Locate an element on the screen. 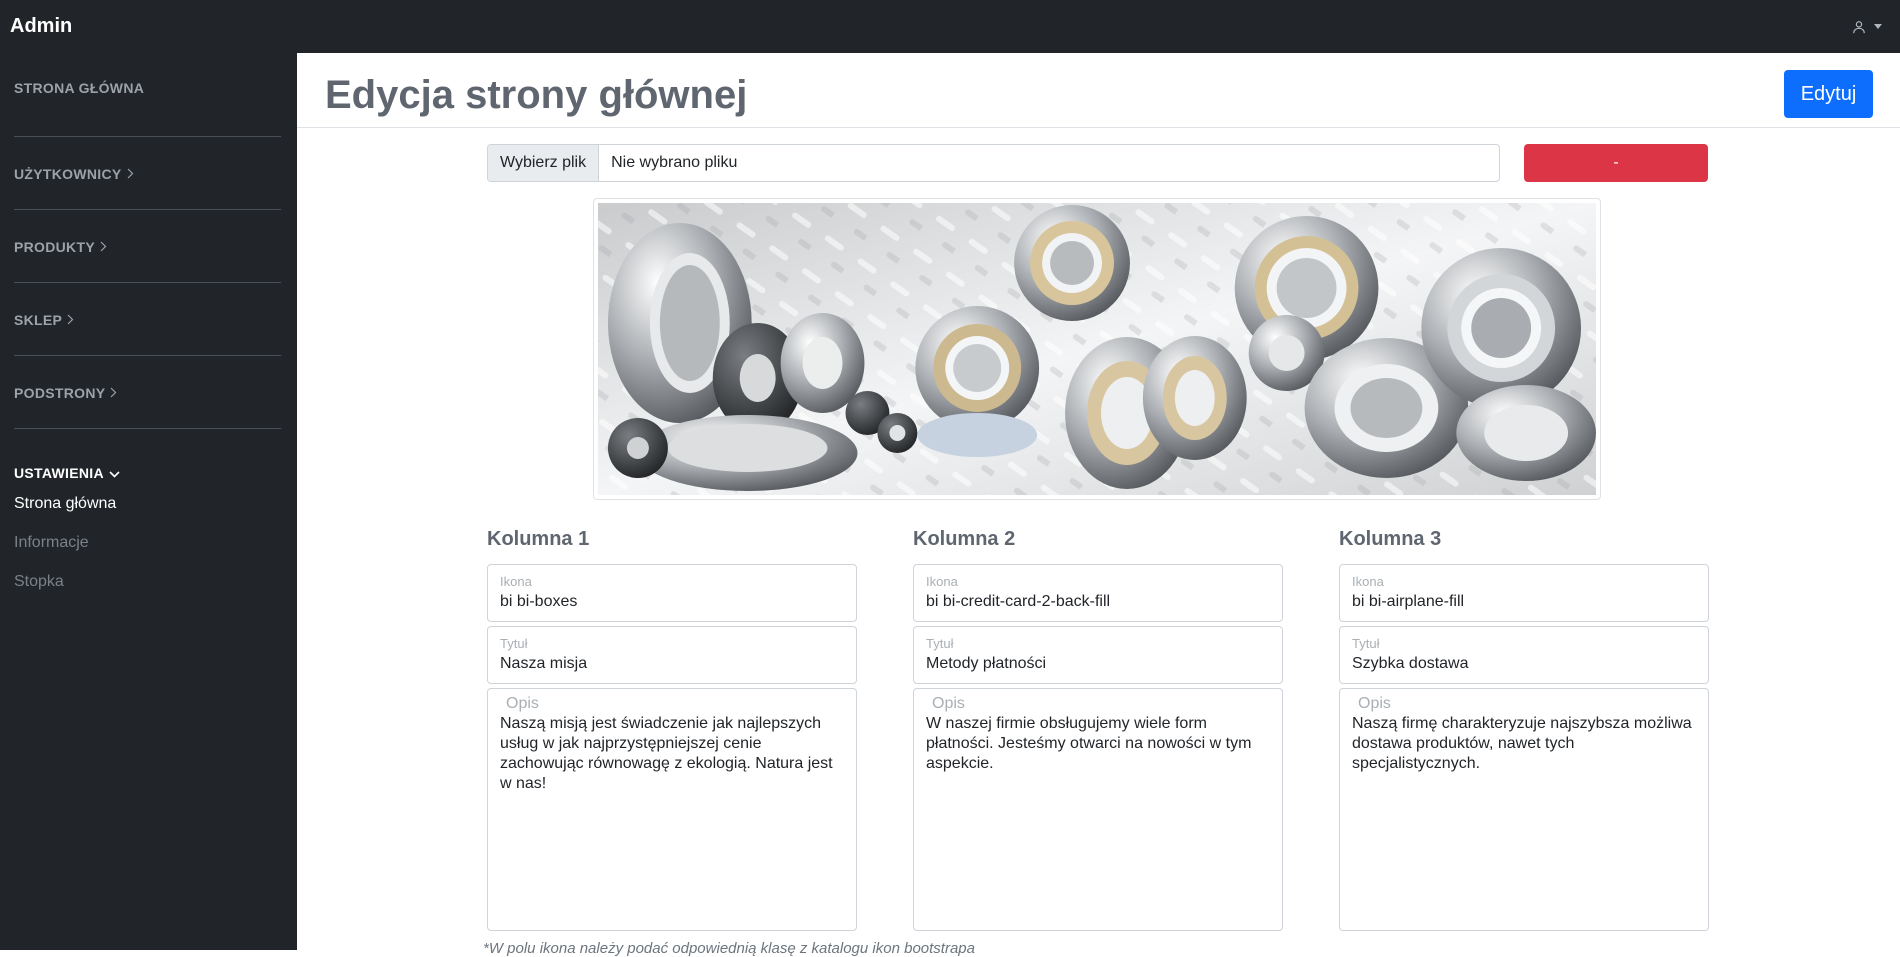  page-title: Edycja strony głównej is located at coordinates (536, 95).